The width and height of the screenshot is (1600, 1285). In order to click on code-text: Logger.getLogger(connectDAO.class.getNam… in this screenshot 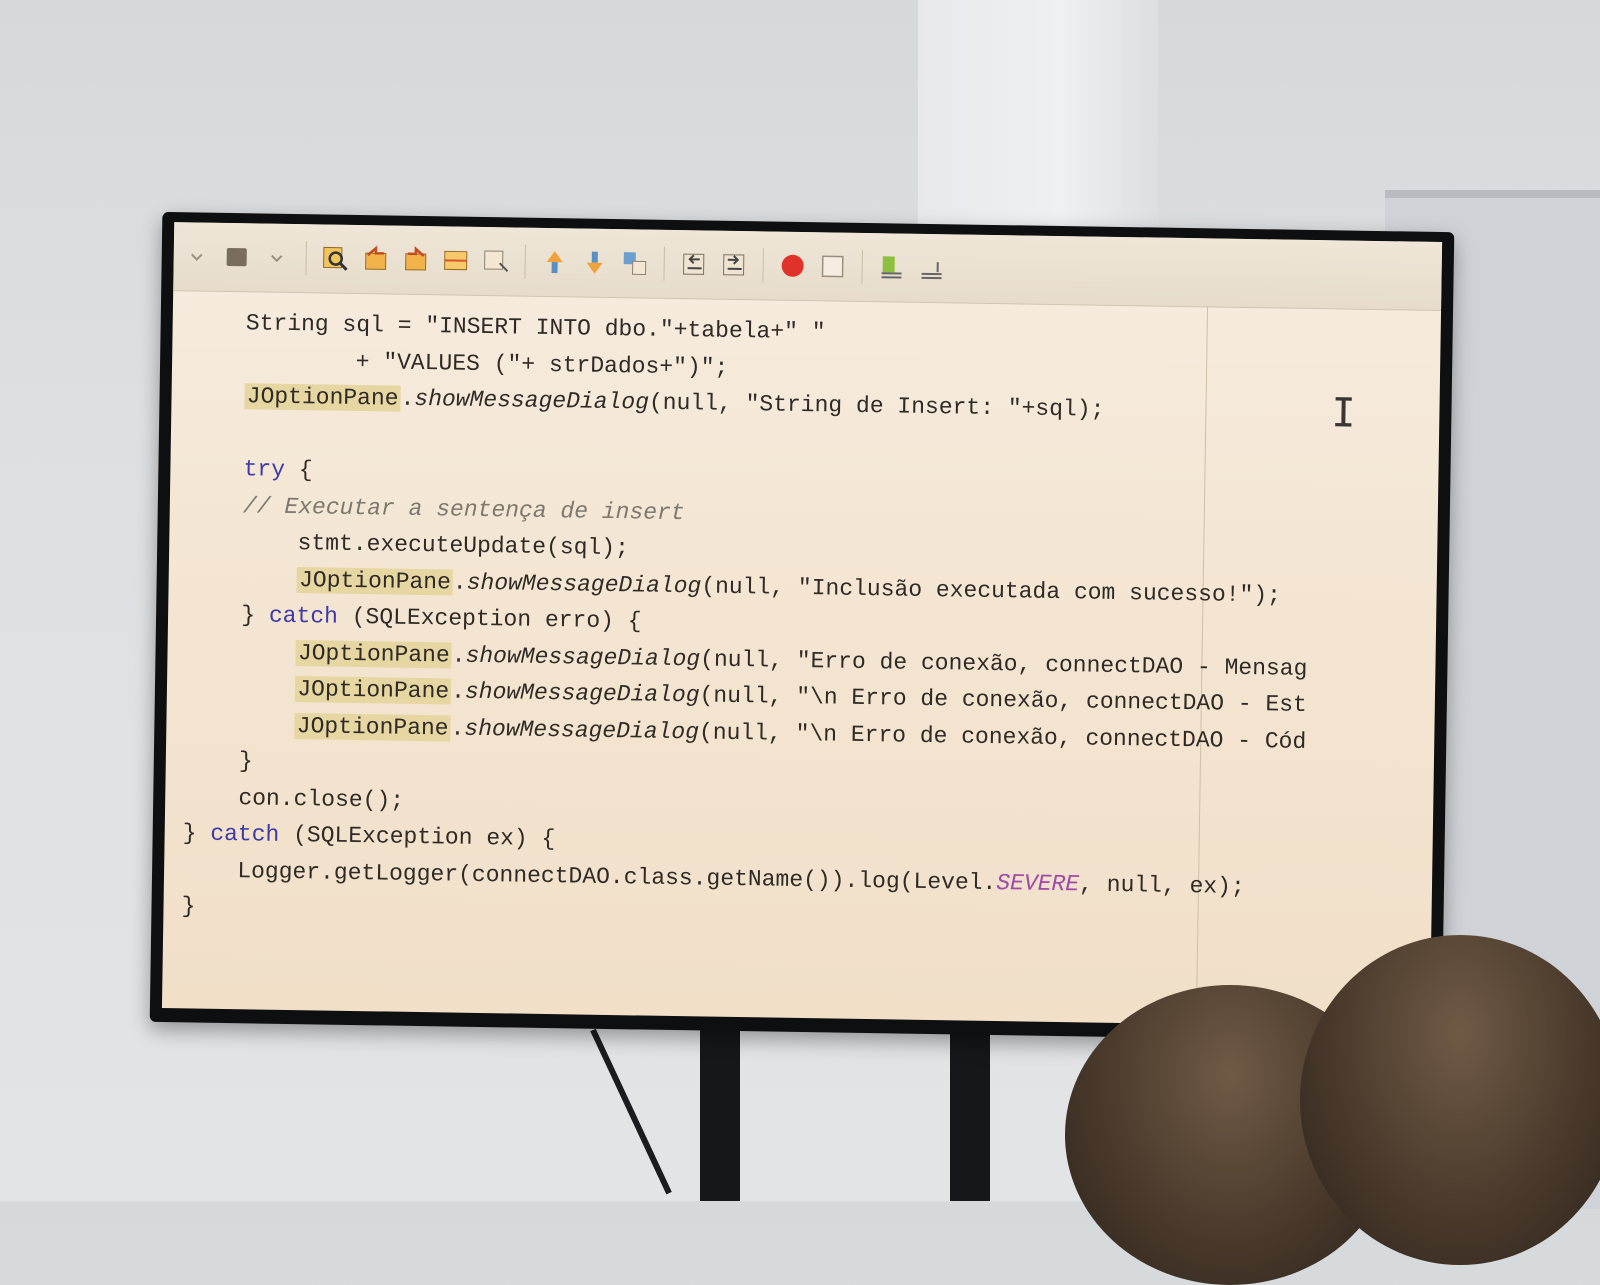, I will do `click(616, 877)`.